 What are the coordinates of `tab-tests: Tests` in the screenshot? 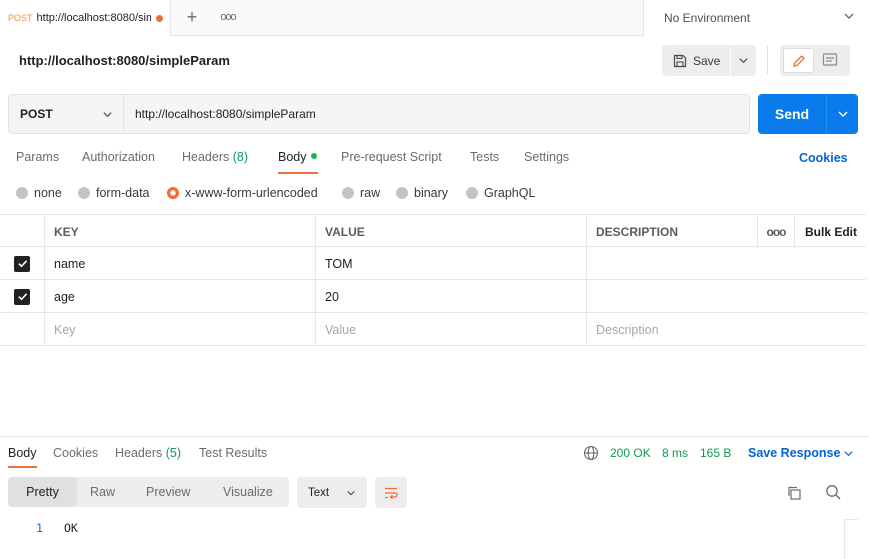 It's located at (484, 157).